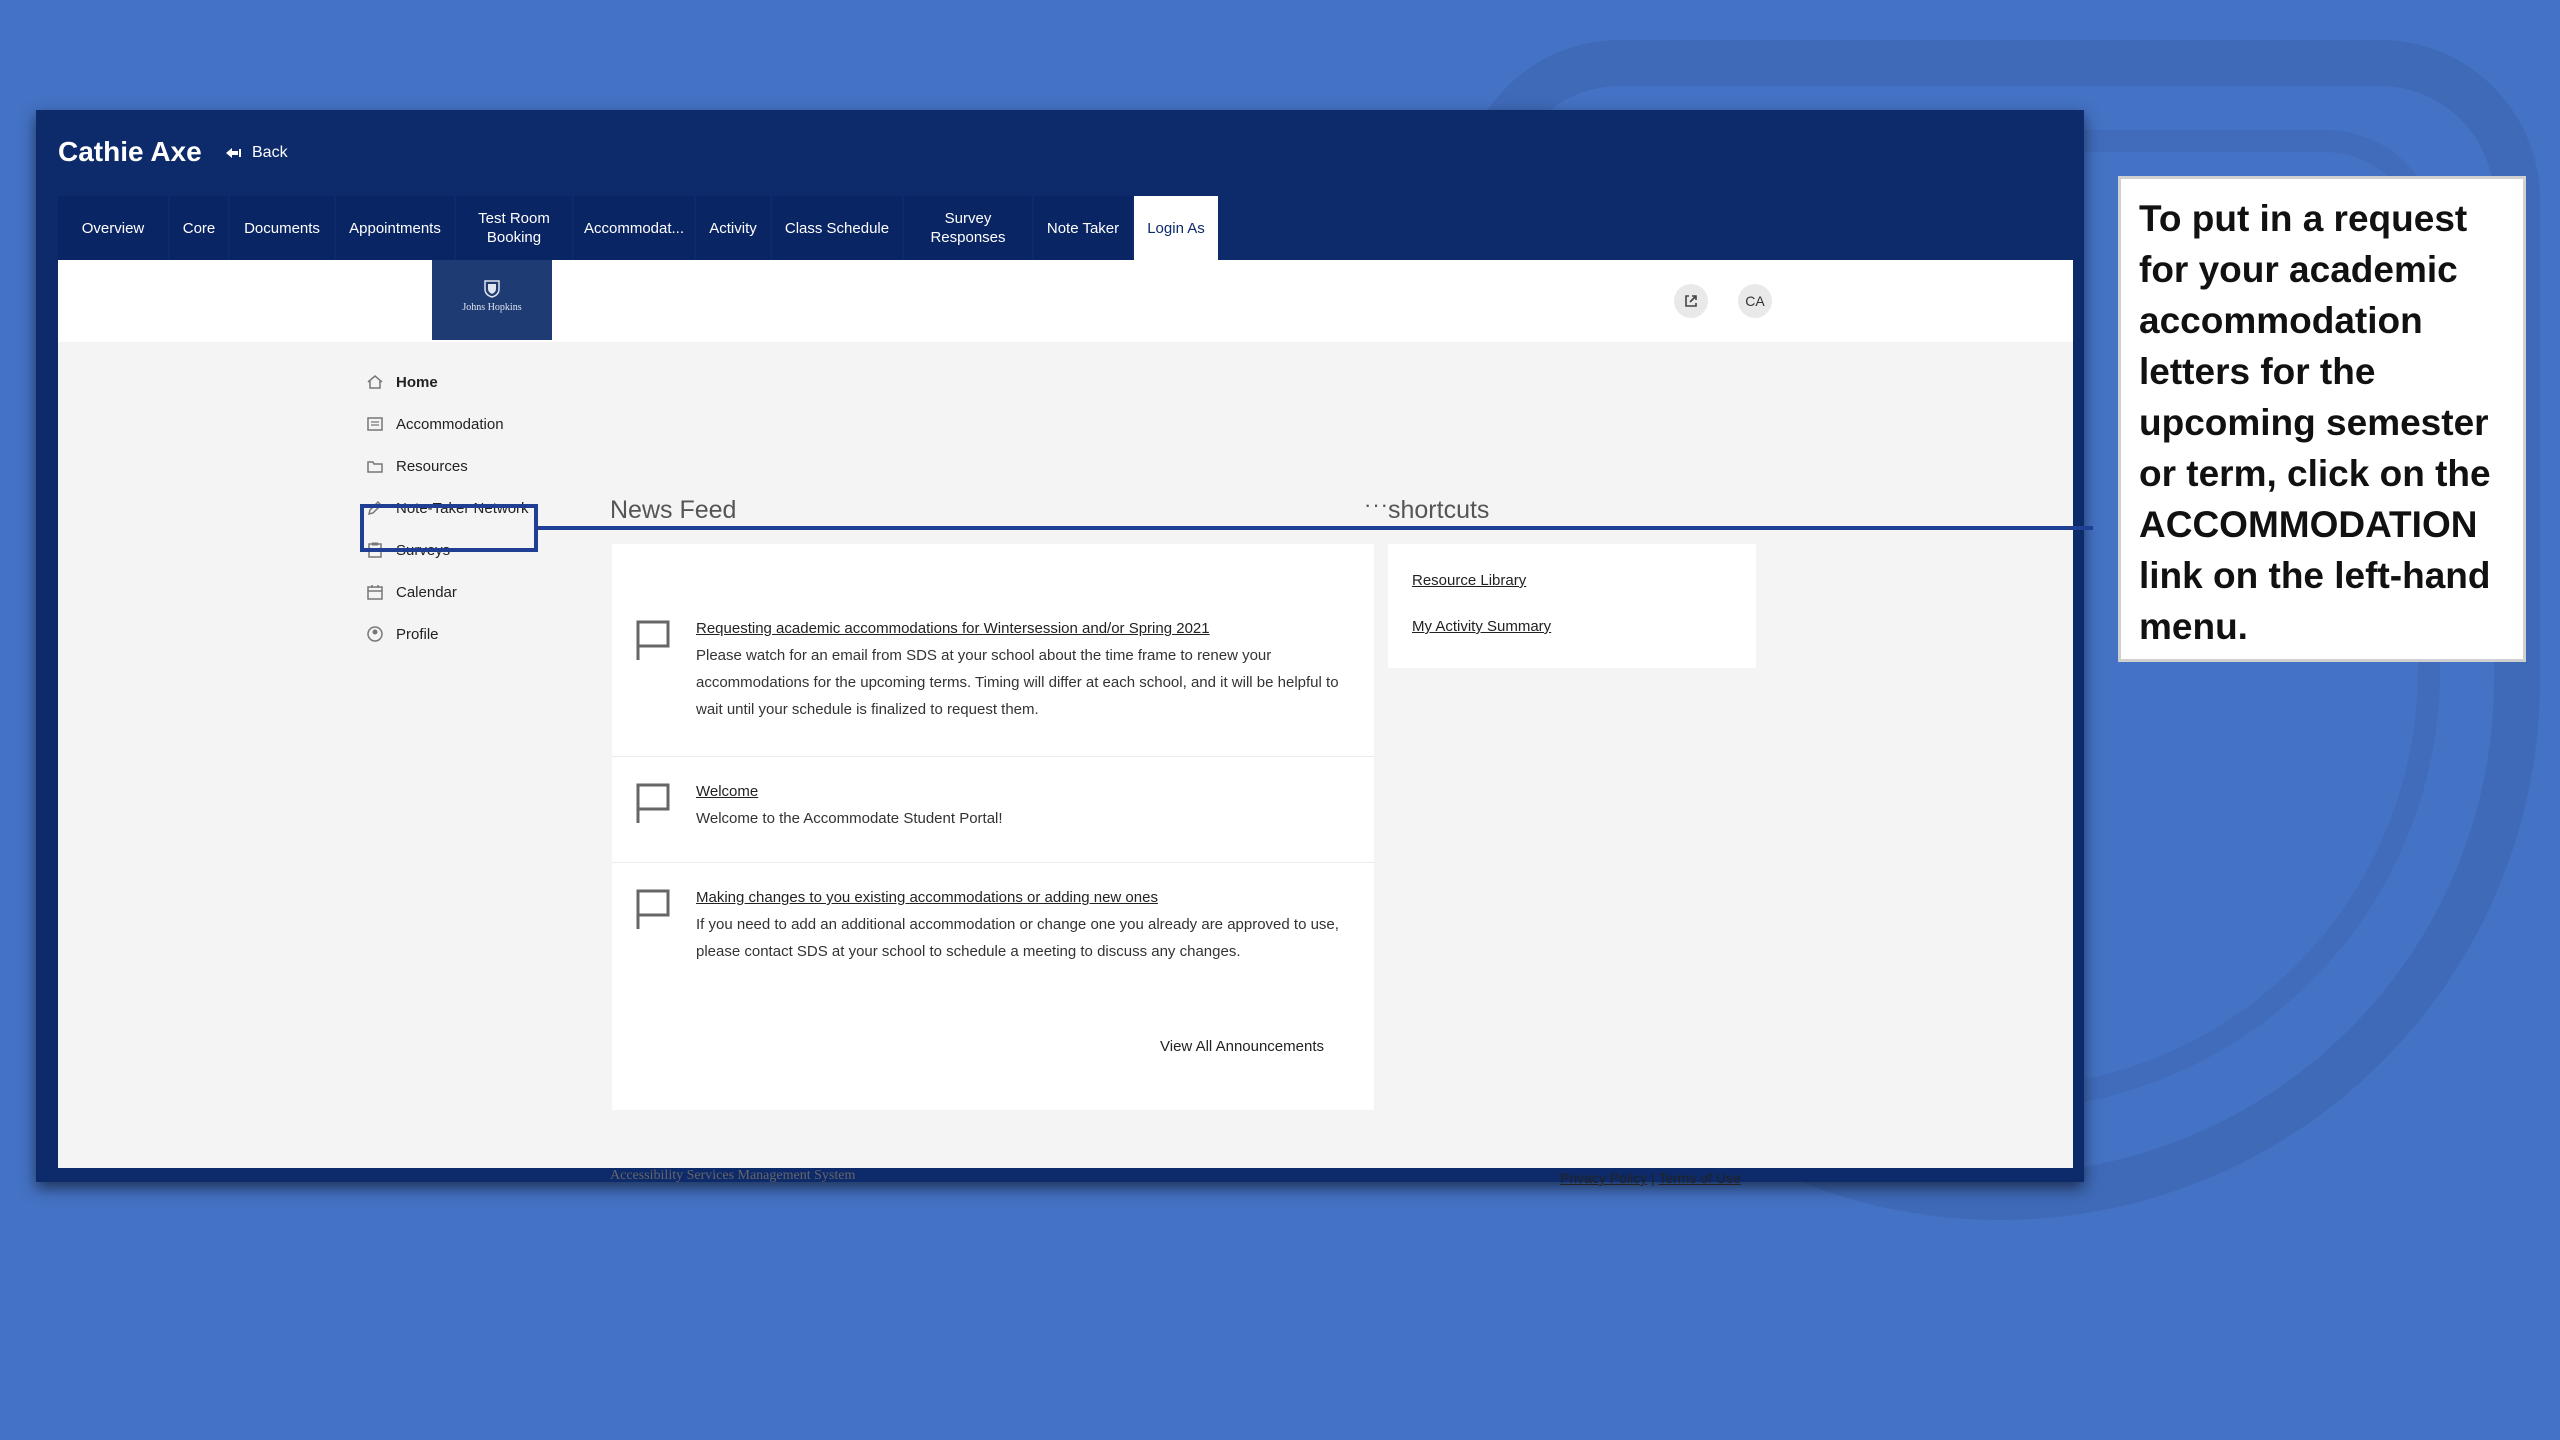 Image resolution: width=2560 pixels, height=1440 pixels. Describe the element at coordinates (375, 592) in the screenshot. I see `calendar-icon` at that location.